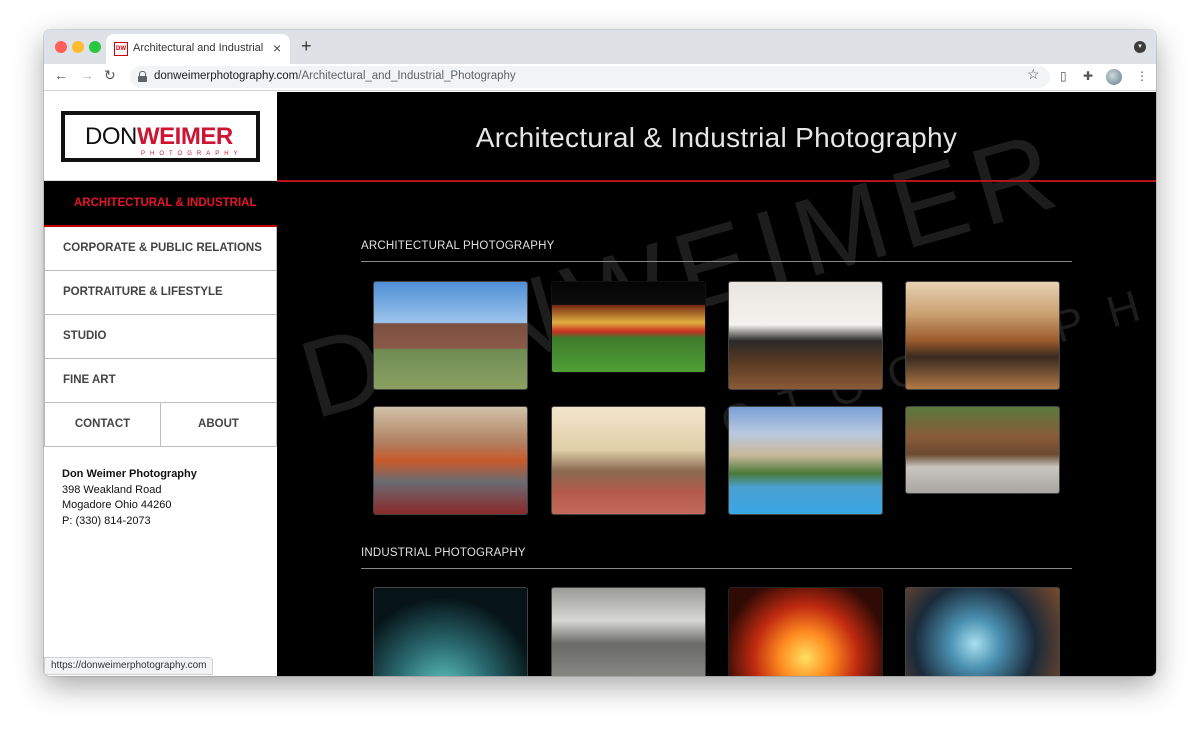 The height and width of the screenshot is (733, 1200). I want to click on title-divider, so click(716, 181).